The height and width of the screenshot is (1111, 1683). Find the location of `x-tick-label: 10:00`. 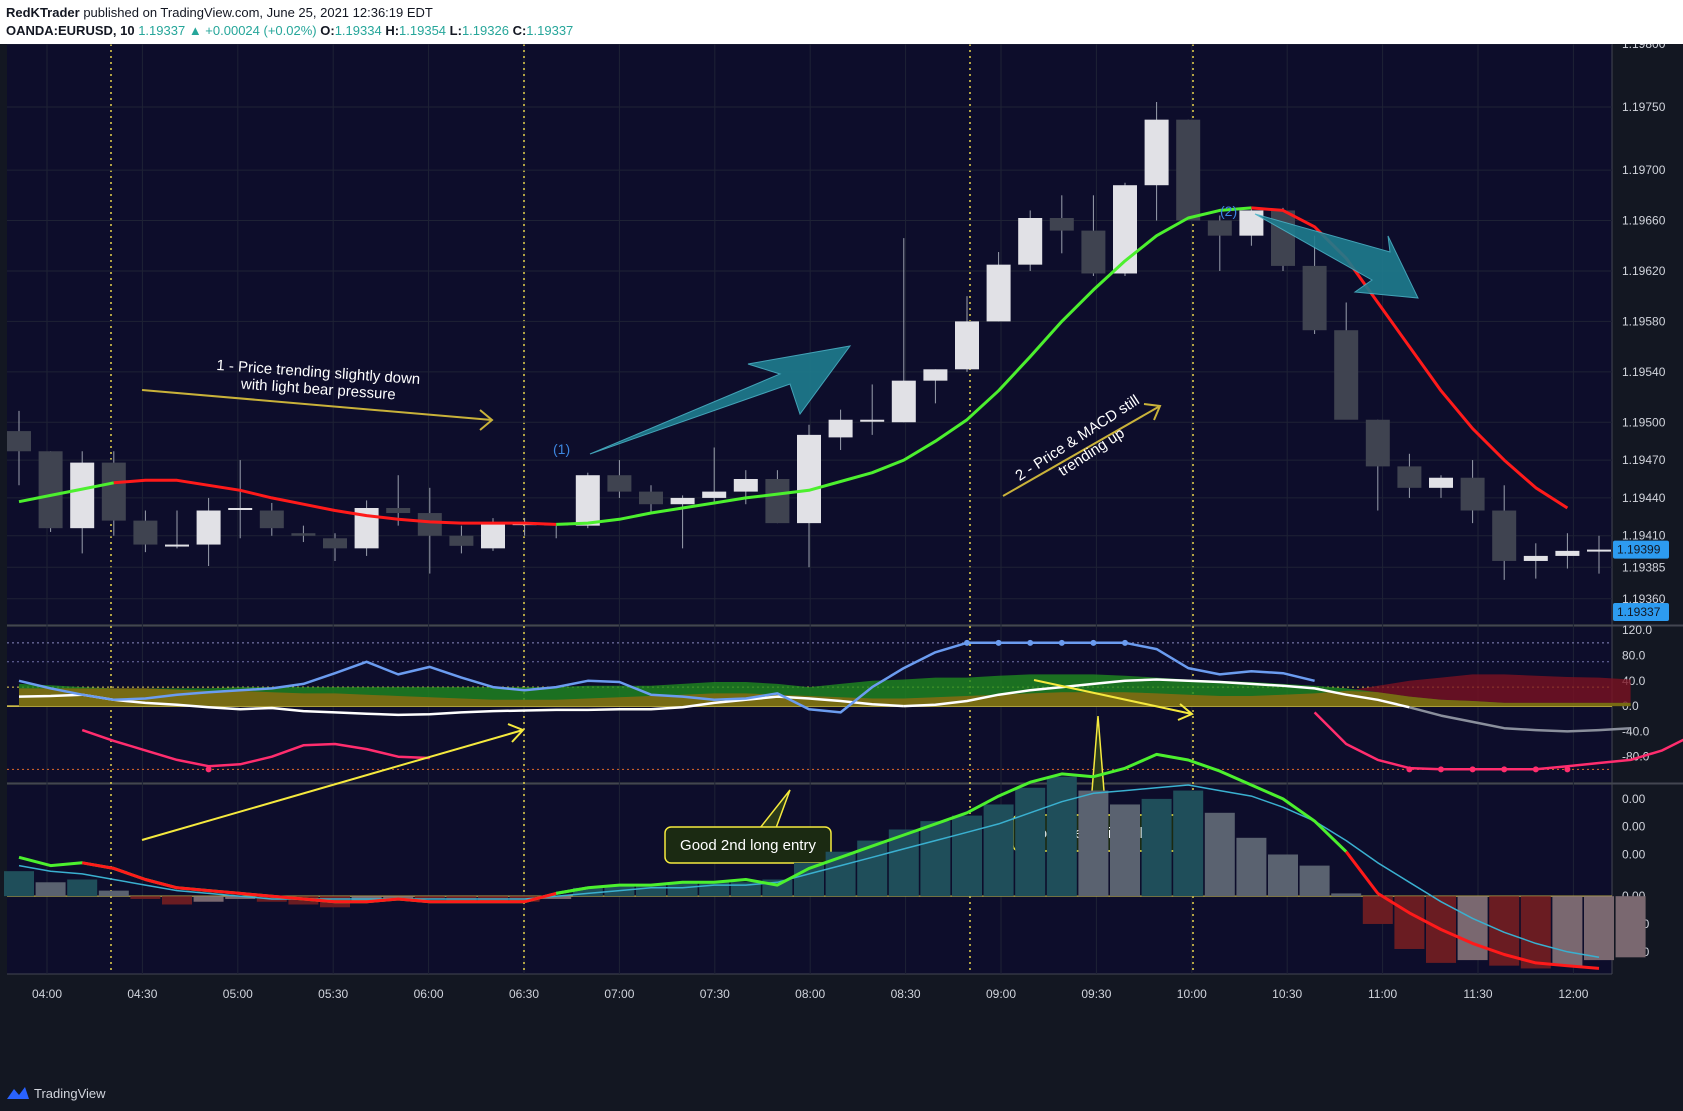

x-tick-label: 10:00 is located at coordinates (1192, 994).